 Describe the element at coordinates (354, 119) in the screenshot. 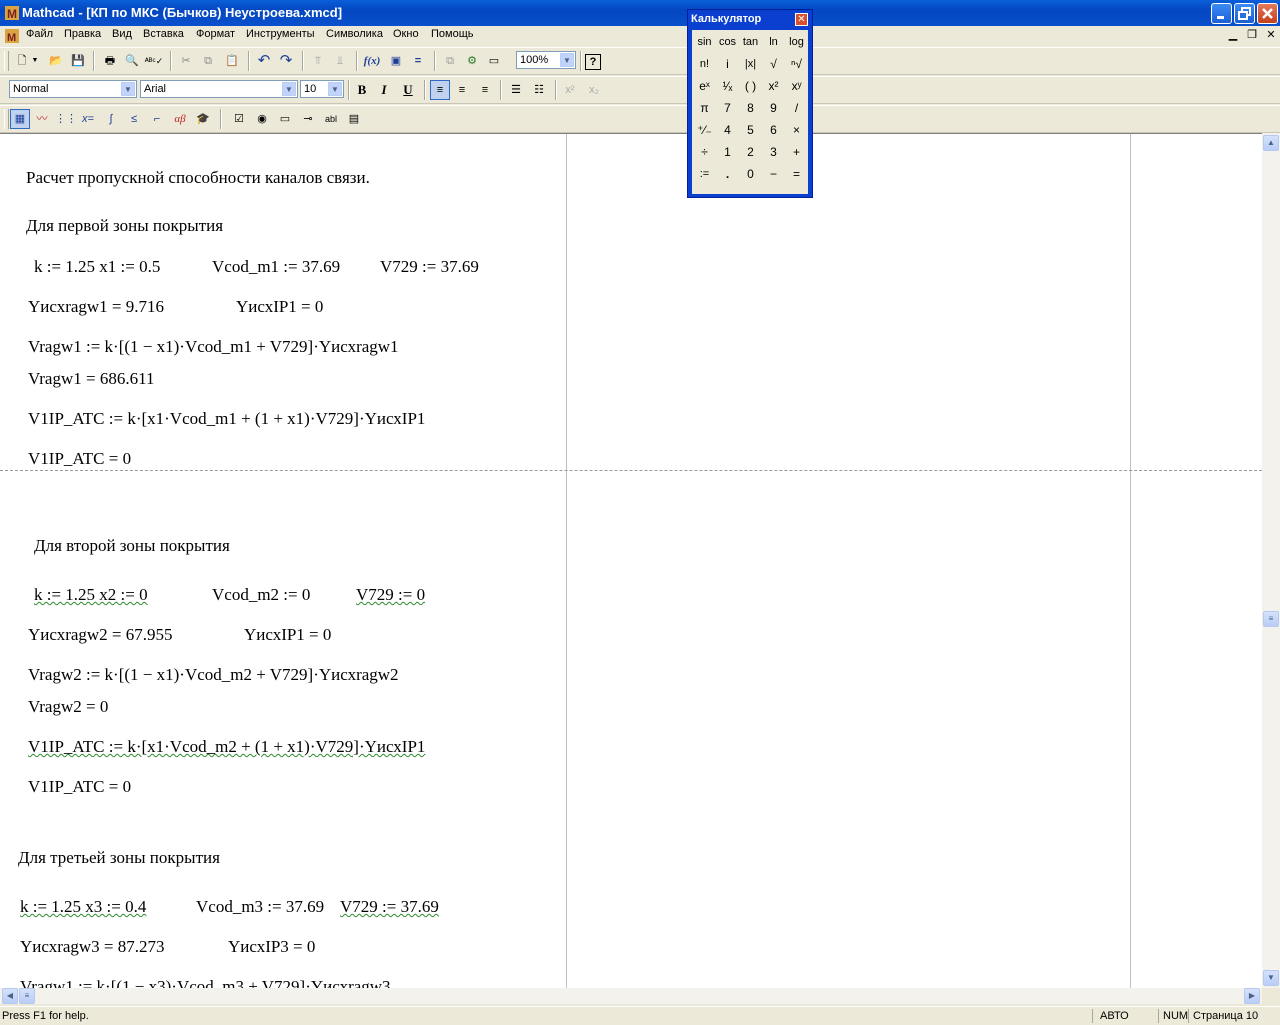

I see `list-box-icon: ▤` at that location.